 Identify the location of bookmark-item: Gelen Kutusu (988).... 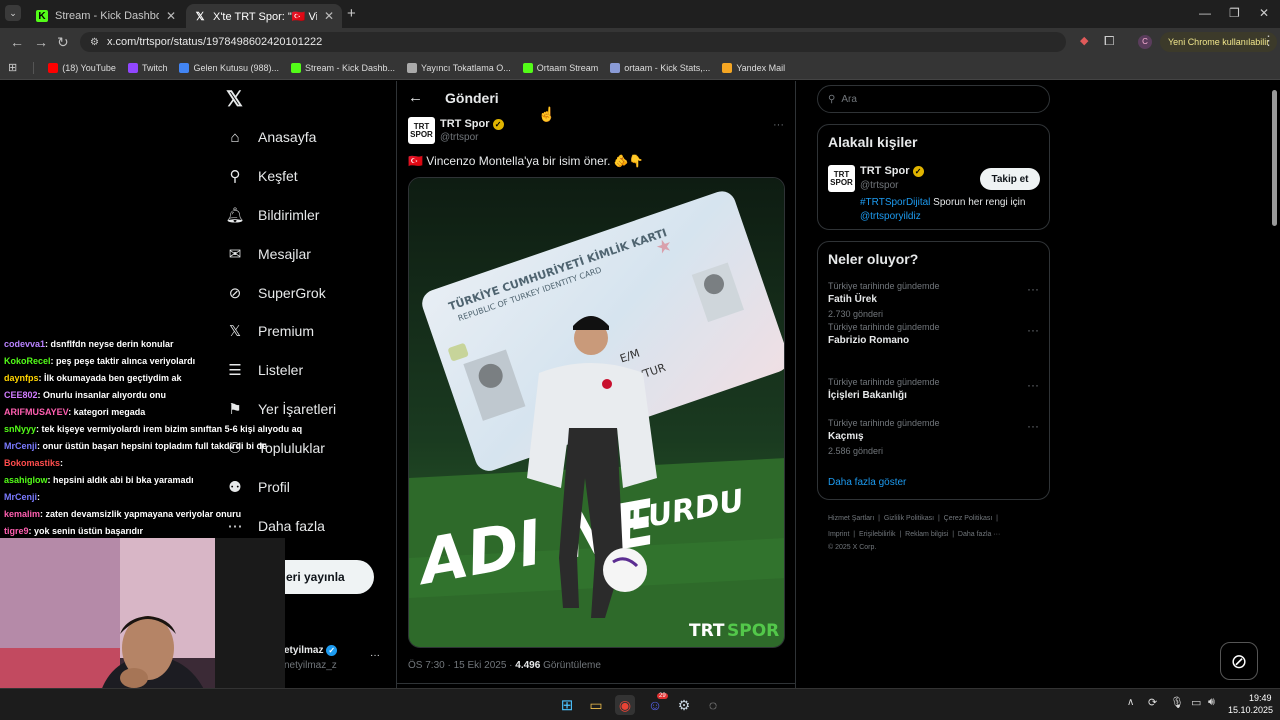
(229, 67).